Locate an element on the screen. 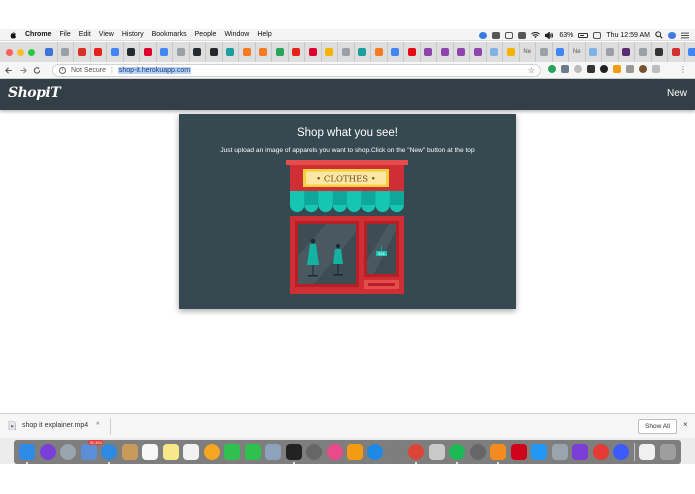  script-editor-icon is located at coordinates (436, 452).